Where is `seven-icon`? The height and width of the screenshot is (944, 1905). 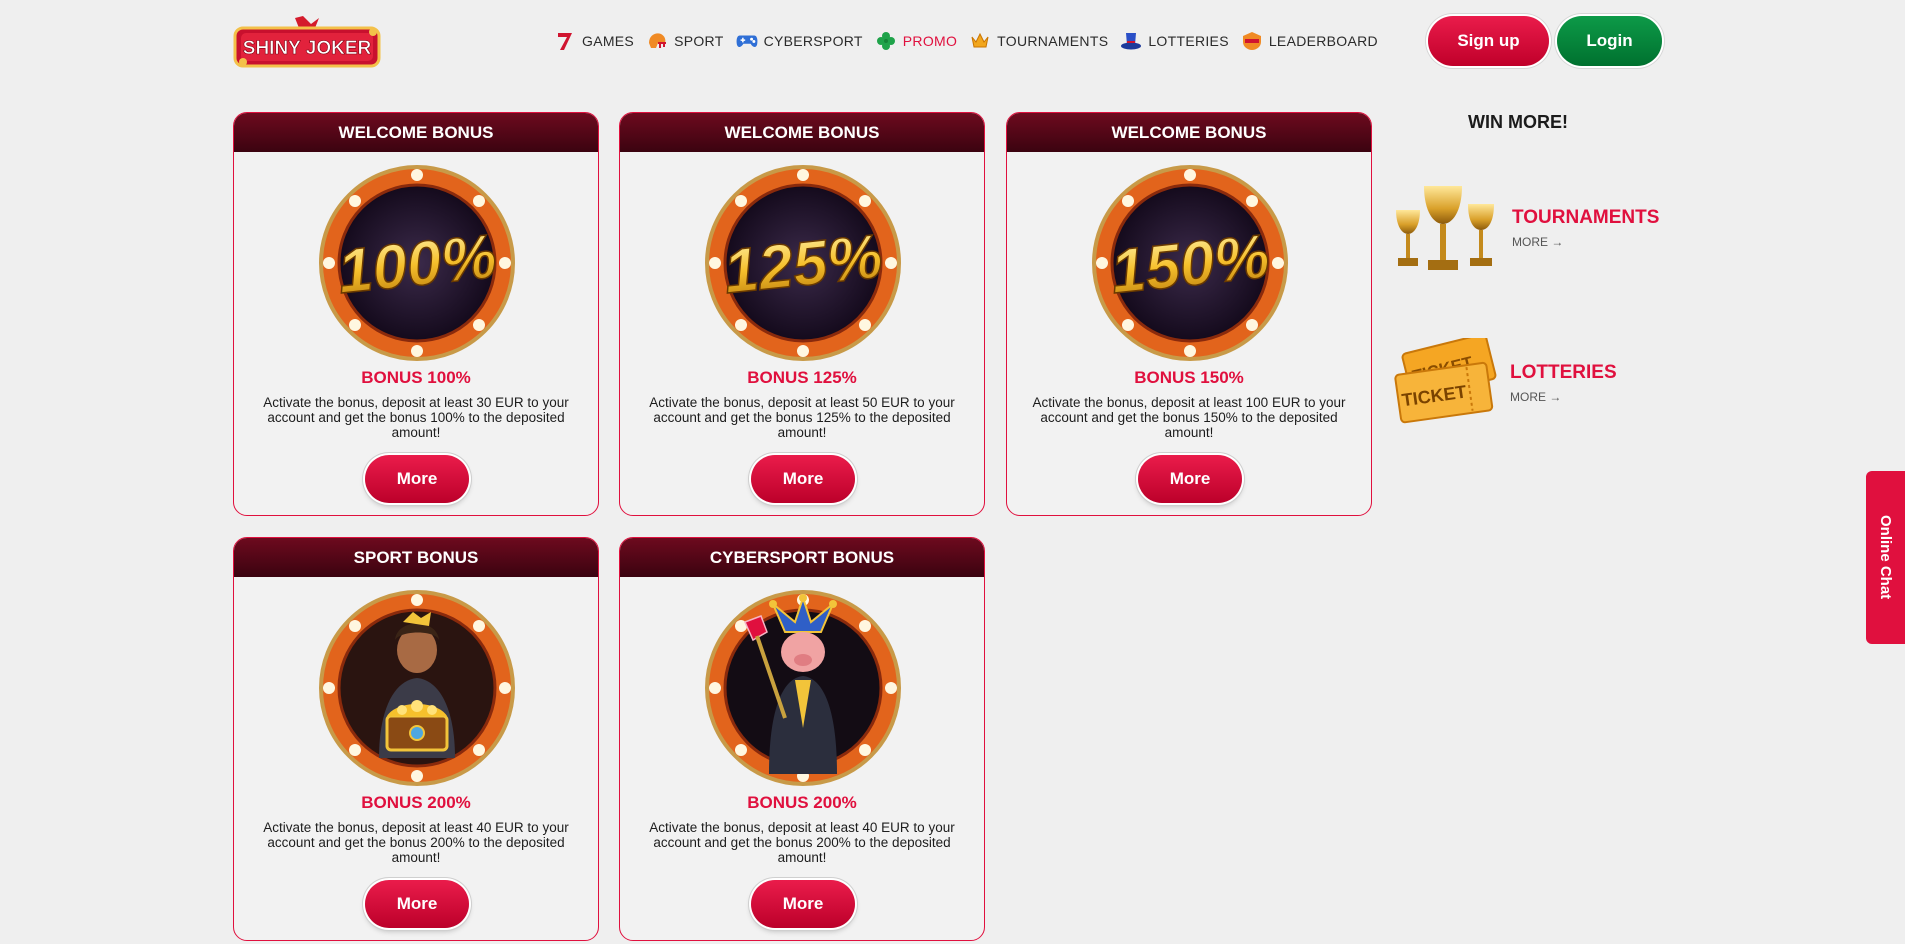 seven-icon is located at coordinates (565, 41).